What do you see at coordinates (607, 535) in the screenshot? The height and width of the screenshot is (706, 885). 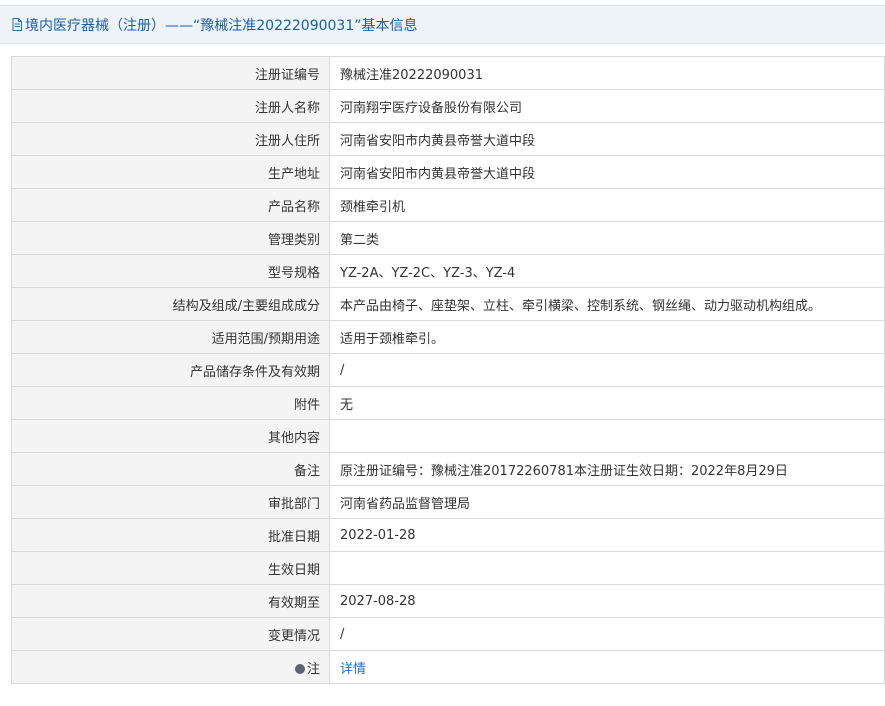 I see `row-value: 2022-01-28` at bounding box center [607, 535].